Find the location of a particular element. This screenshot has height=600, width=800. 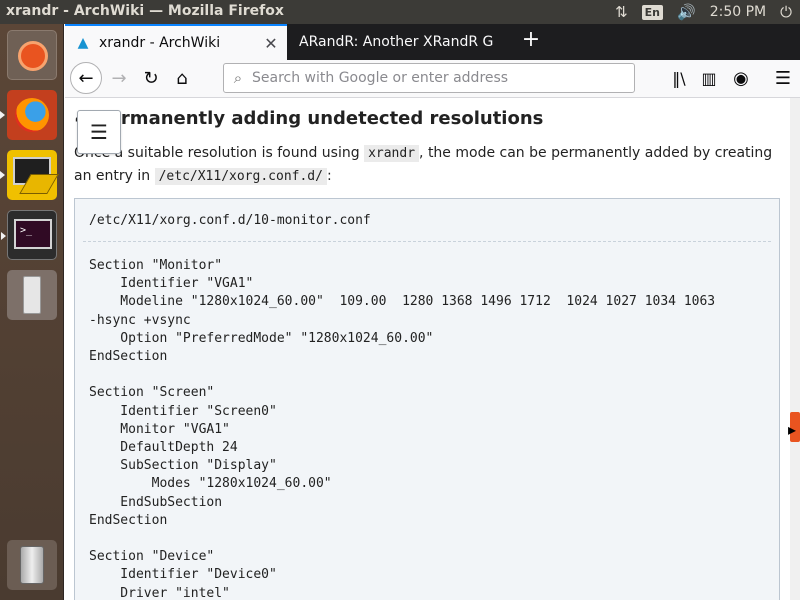

close-tab-icon: ✕ is located at coordinates (271, 43).